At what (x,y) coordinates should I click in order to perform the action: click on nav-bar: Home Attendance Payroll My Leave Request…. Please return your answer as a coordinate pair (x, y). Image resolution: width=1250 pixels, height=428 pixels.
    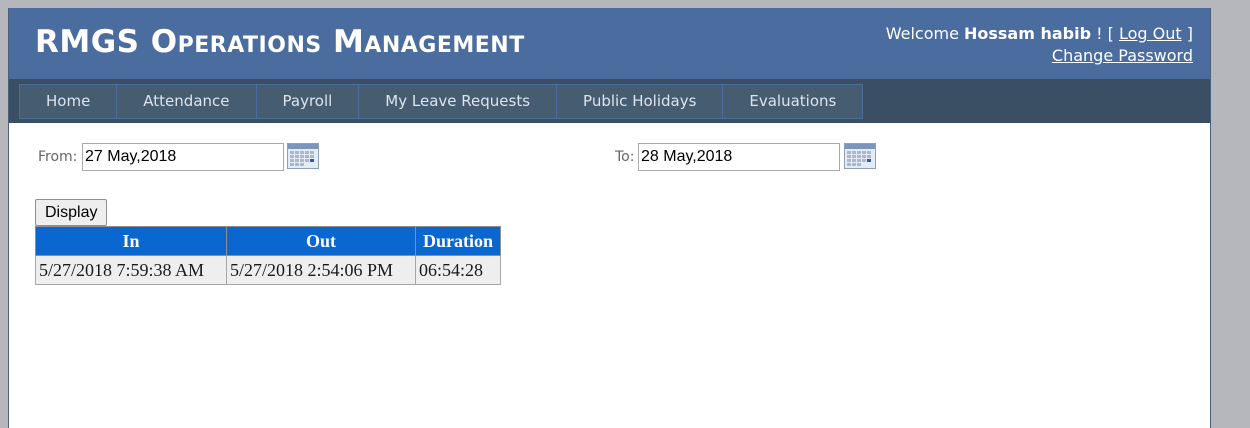
    Looking at the image, I should click on (609, 101).